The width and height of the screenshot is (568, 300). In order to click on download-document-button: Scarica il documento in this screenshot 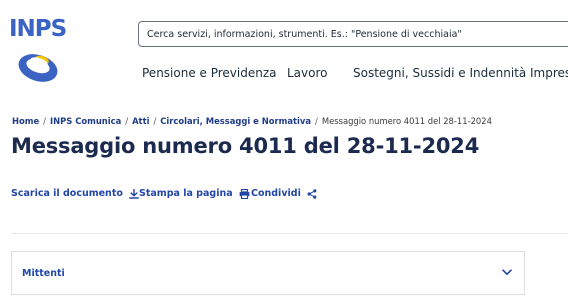, I will do `click(75, 193)`.